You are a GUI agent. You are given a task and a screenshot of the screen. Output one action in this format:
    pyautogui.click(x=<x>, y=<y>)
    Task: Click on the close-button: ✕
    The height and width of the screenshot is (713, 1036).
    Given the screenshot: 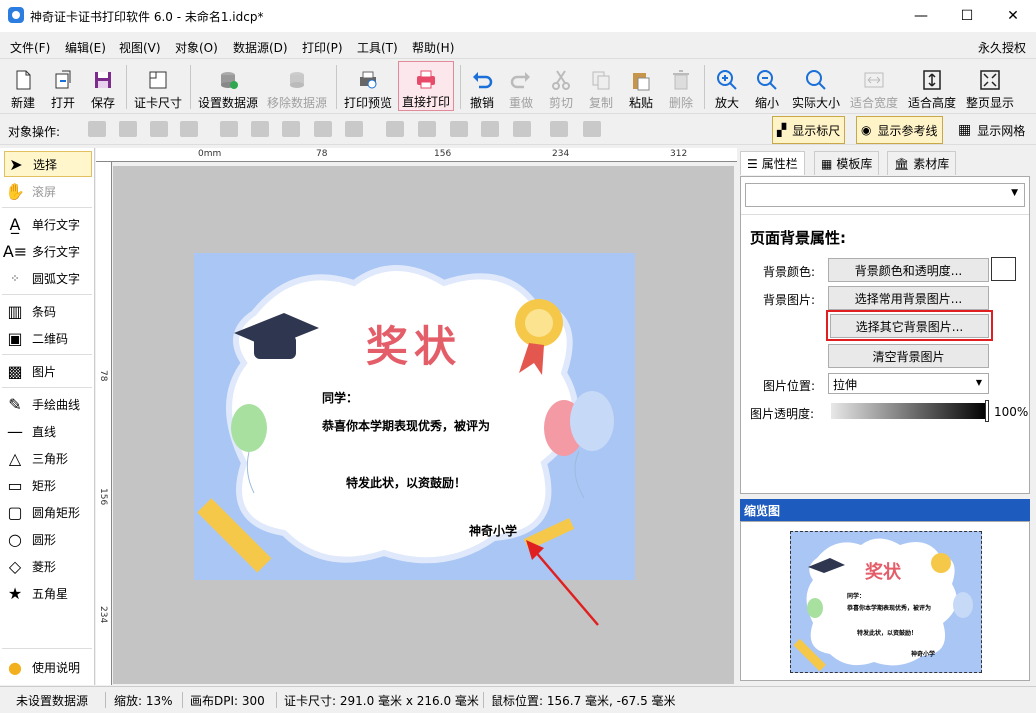 What is the action you would take?
    pyautogui.click(x=1013, y=16)
    